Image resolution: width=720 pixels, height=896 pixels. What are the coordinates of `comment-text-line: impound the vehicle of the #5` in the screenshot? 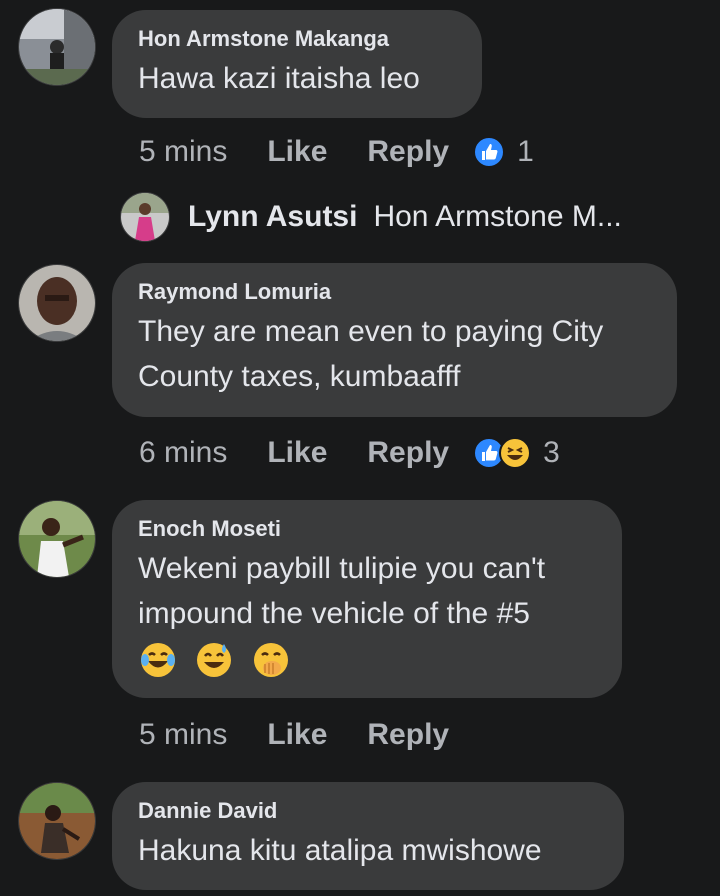 It's located at (334, 613).